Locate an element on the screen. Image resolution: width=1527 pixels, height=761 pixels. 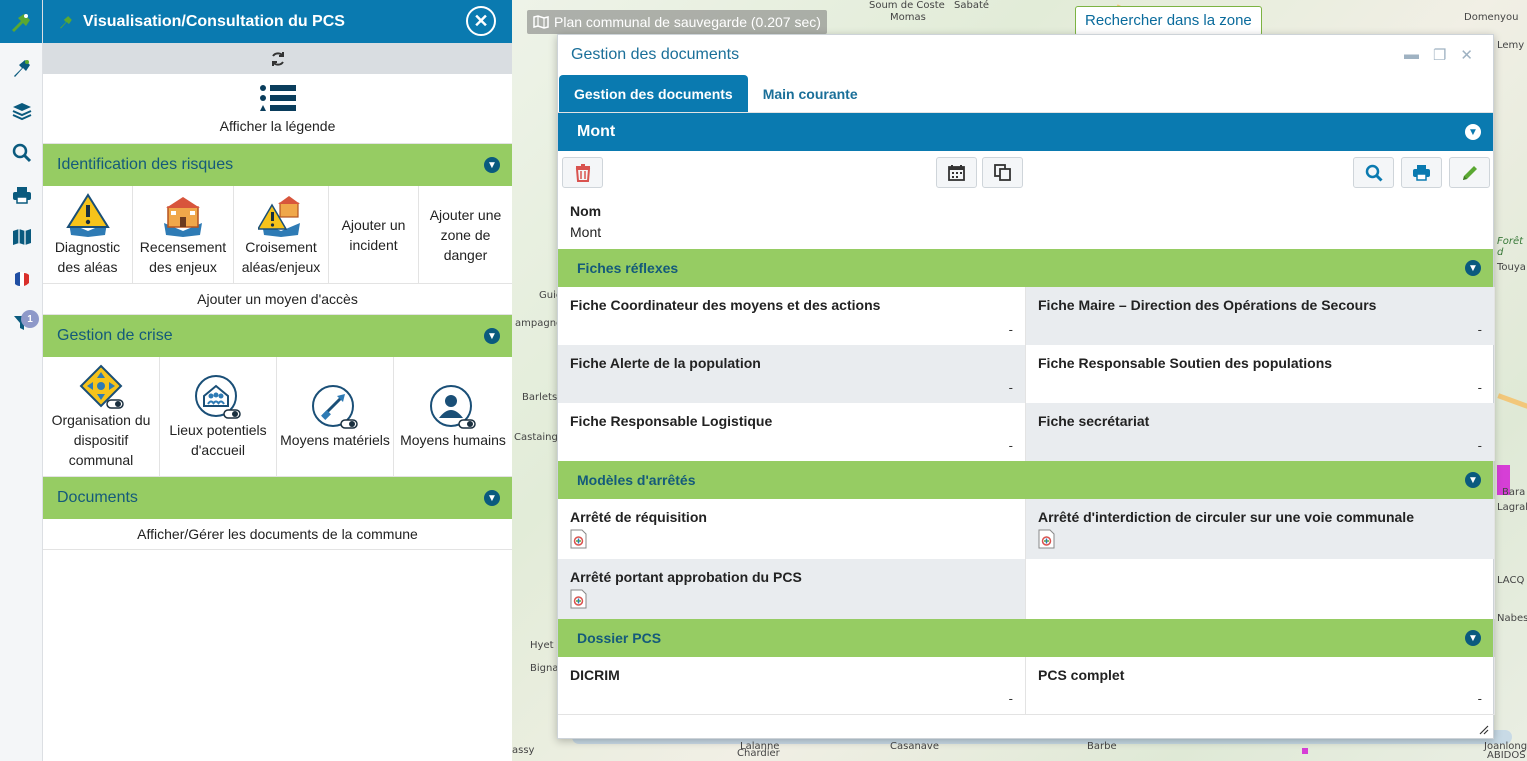
close-icon: ✕ is located at coordinates (1466, 55).